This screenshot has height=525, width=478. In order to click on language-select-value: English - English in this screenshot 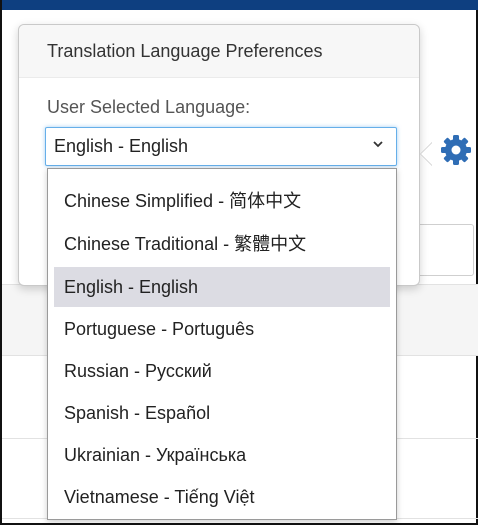, I will do `click(121, 146)`.